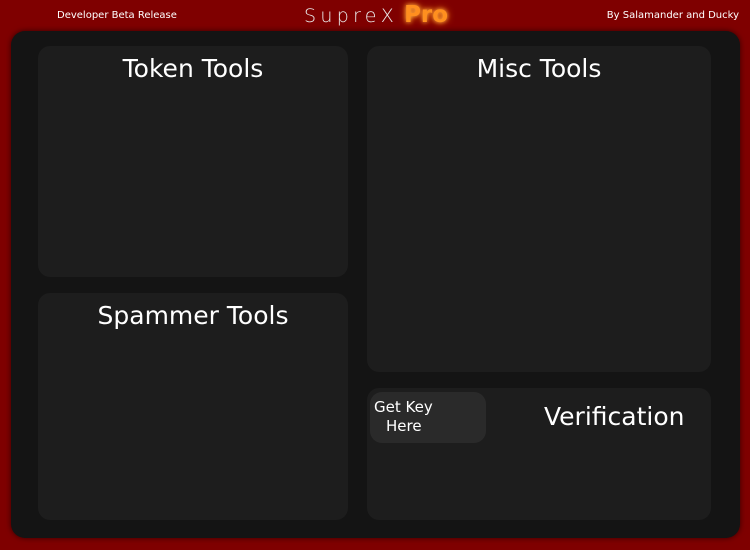  I want to click on brand-pro-badge: Pro, so click(426, 15).